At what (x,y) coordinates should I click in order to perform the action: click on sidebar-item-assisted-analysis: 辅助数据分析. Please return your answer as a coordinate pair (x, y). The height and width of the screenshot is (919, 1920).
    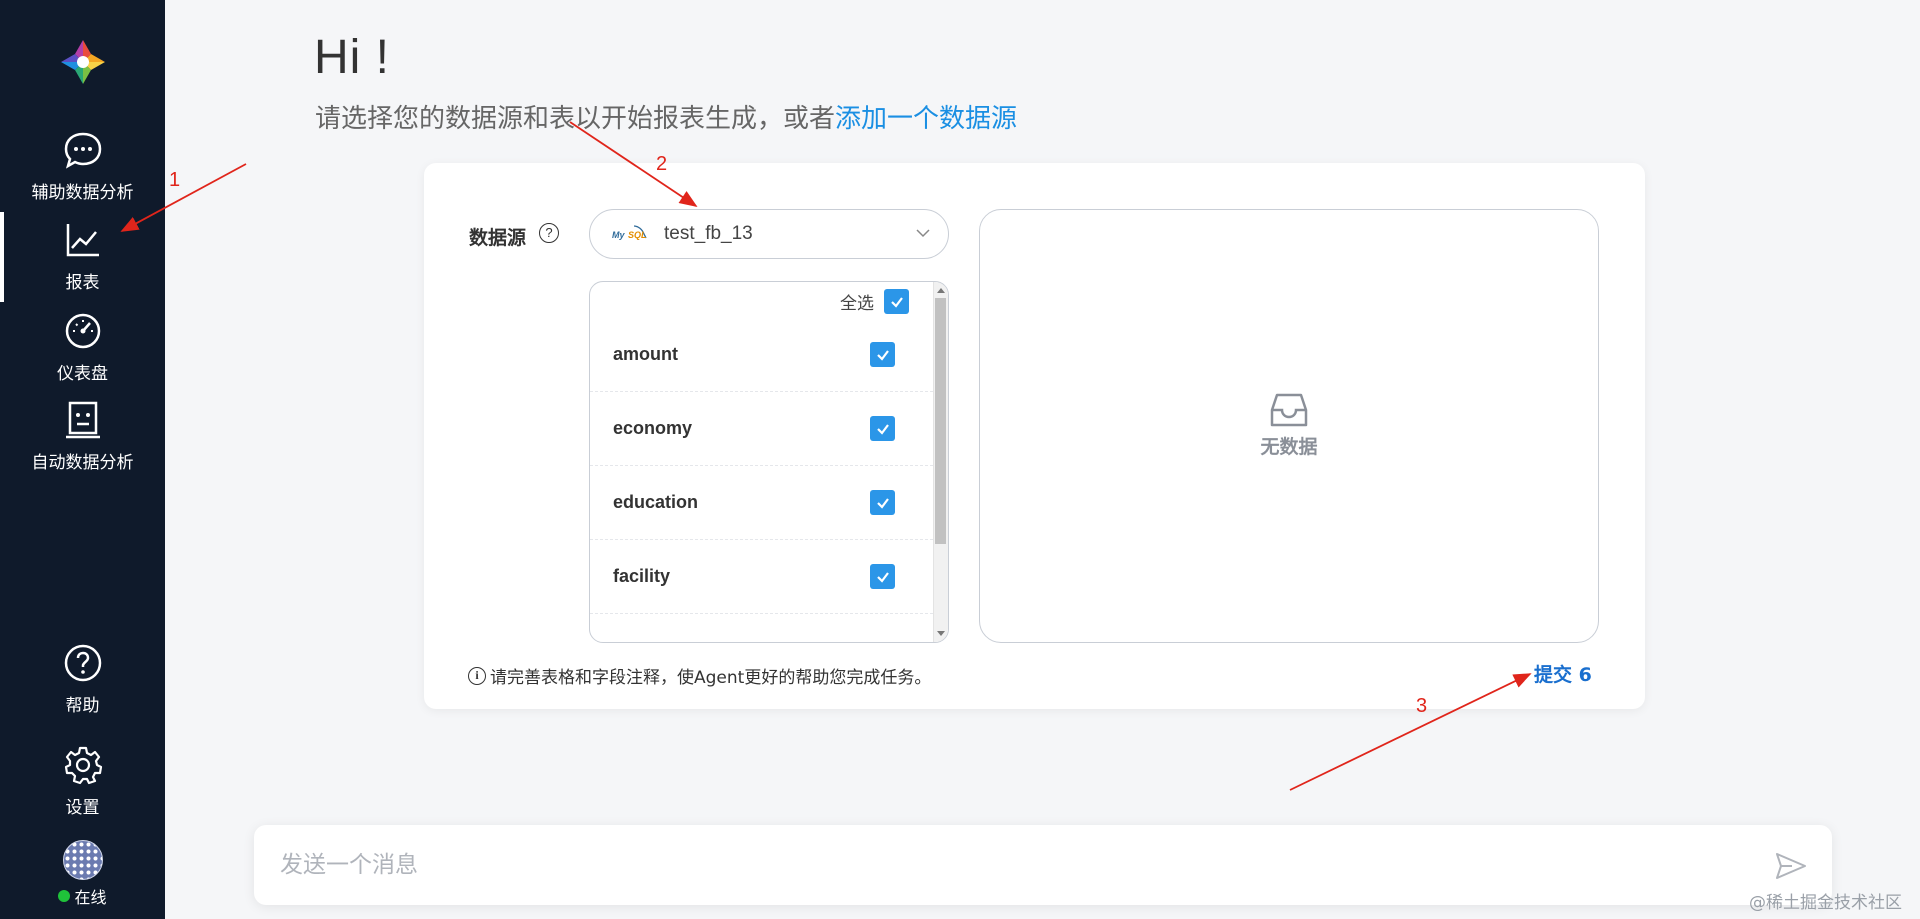
    Looking at the image, I should click on (82, 165).